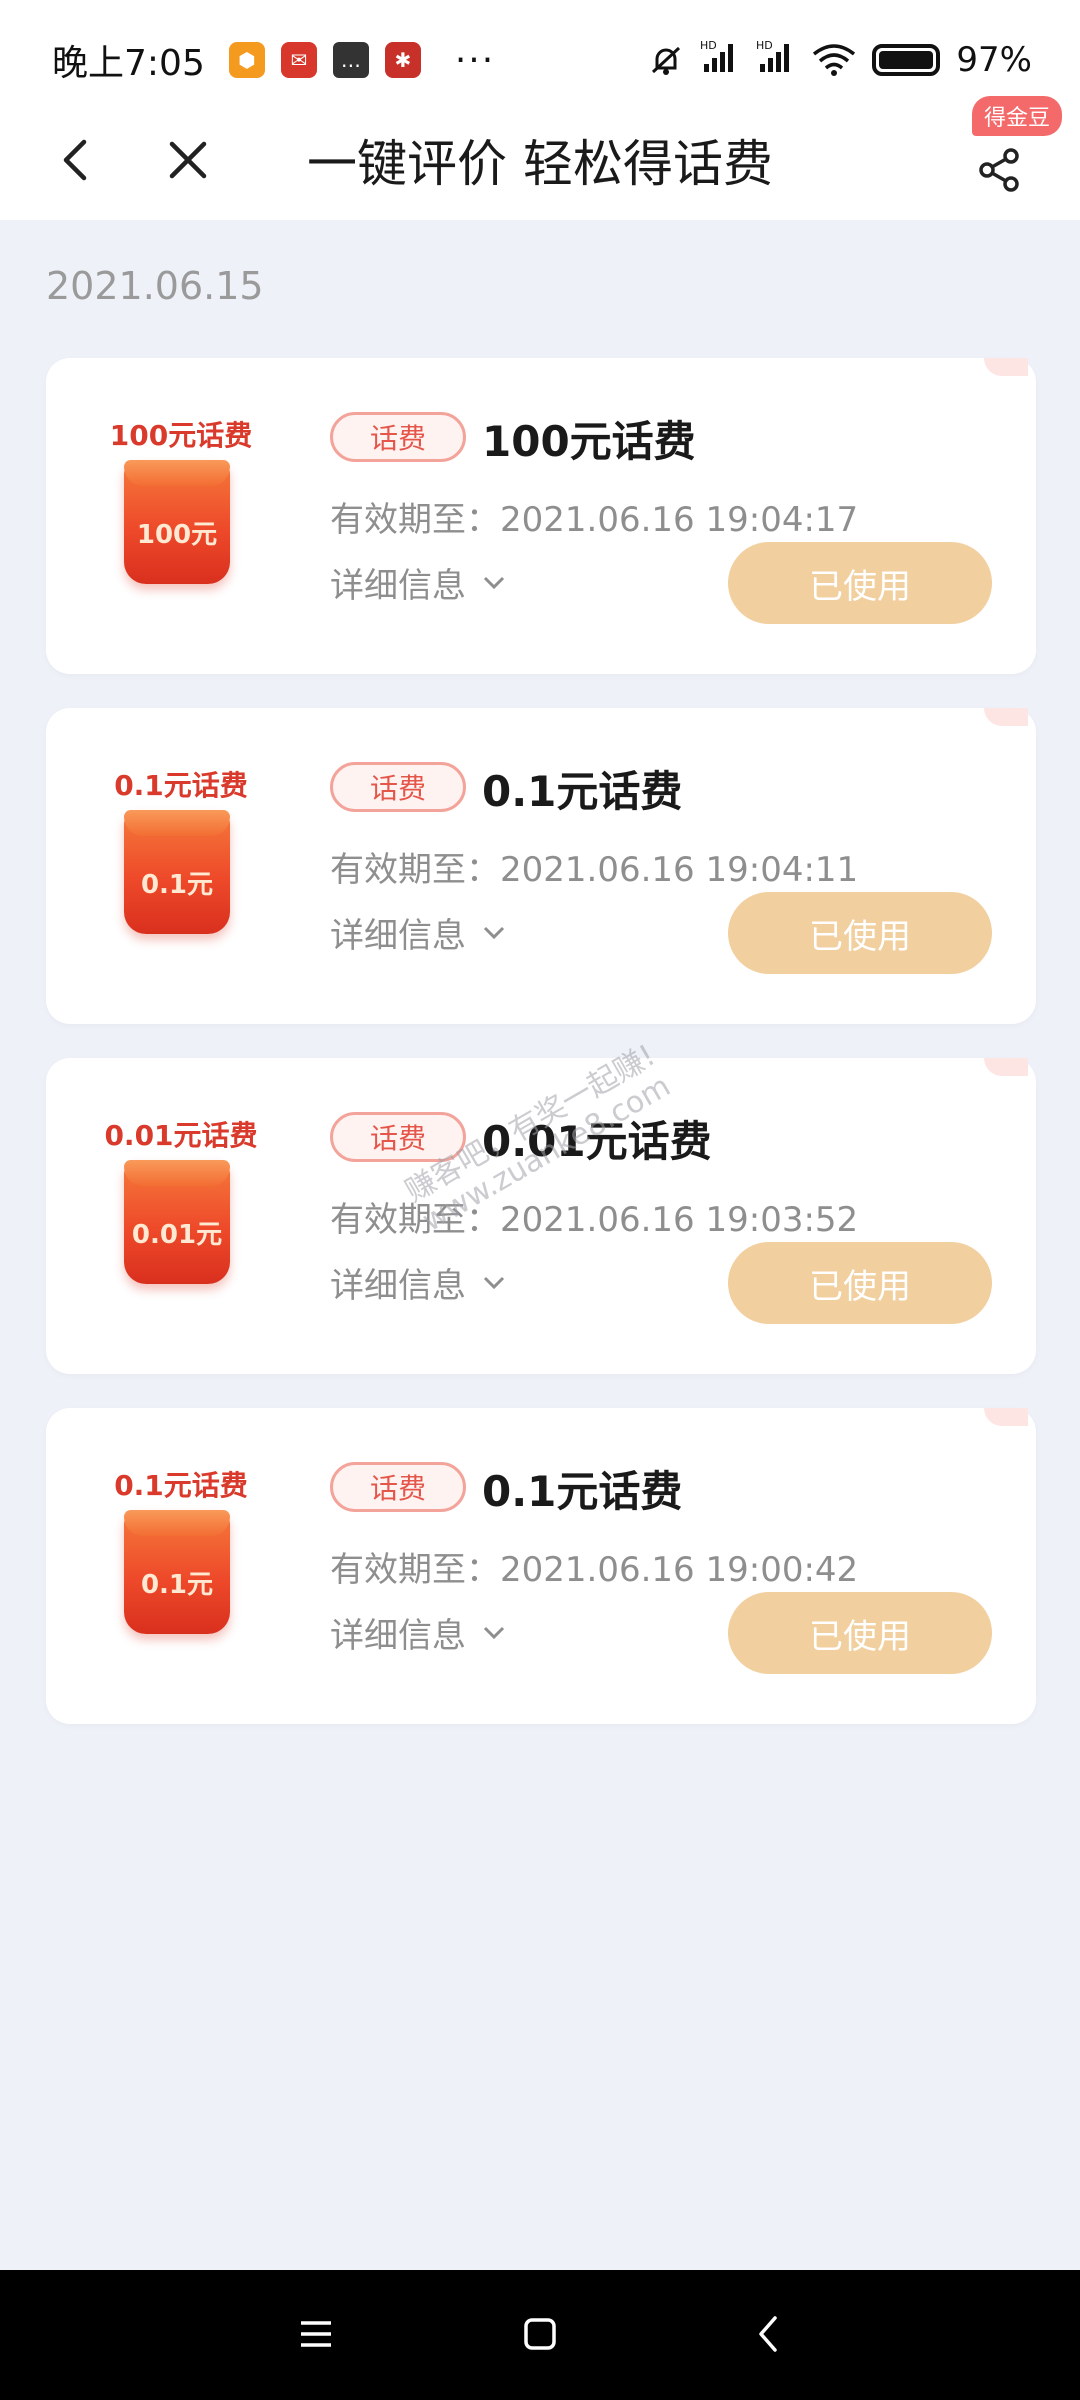 The width and height of the screenshot is (1080, 2400). What do you see at coordinates (475, 60) in the screenshot?
I see `more-notifications-icon: ···` at bounding box center [475, 60].